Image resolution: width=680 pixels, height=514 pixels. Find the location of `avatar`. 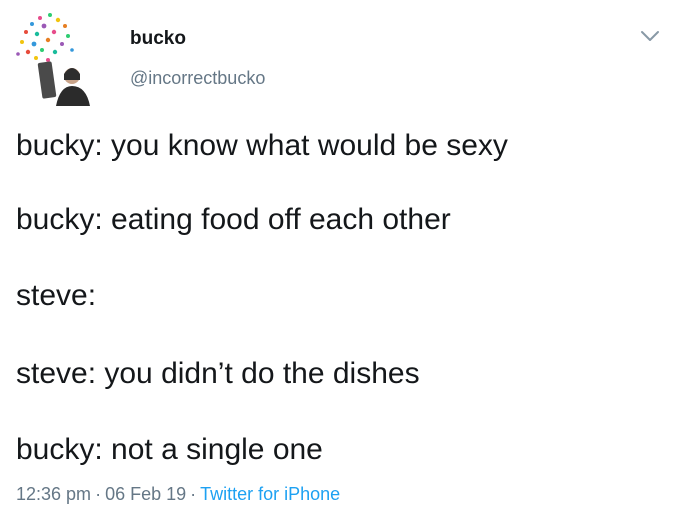

avatar is located at coordinates (58, 58).